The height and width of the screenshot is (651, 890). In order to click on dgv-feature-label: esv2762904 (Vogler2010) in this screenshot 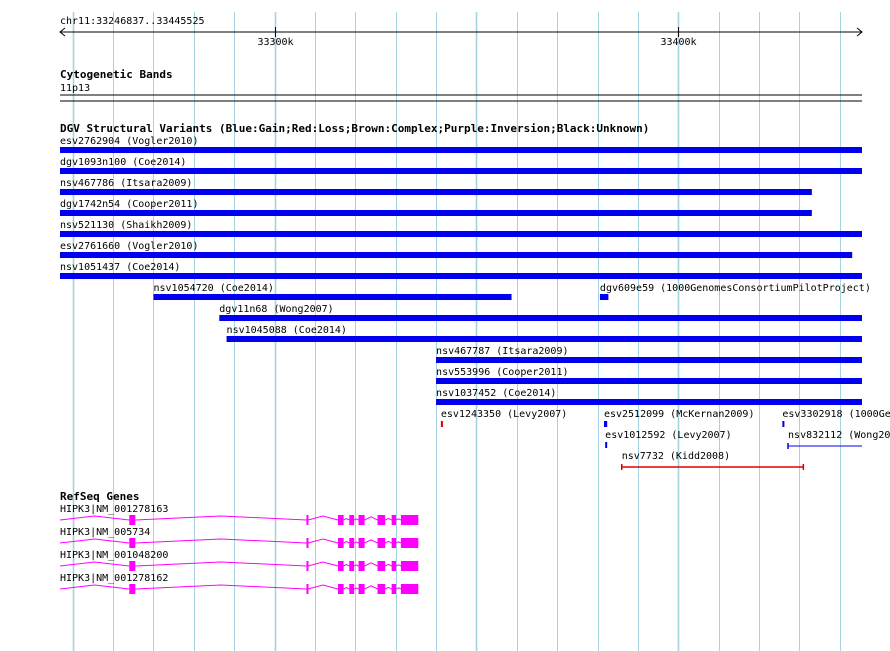, I will do `click(129, 141)`.